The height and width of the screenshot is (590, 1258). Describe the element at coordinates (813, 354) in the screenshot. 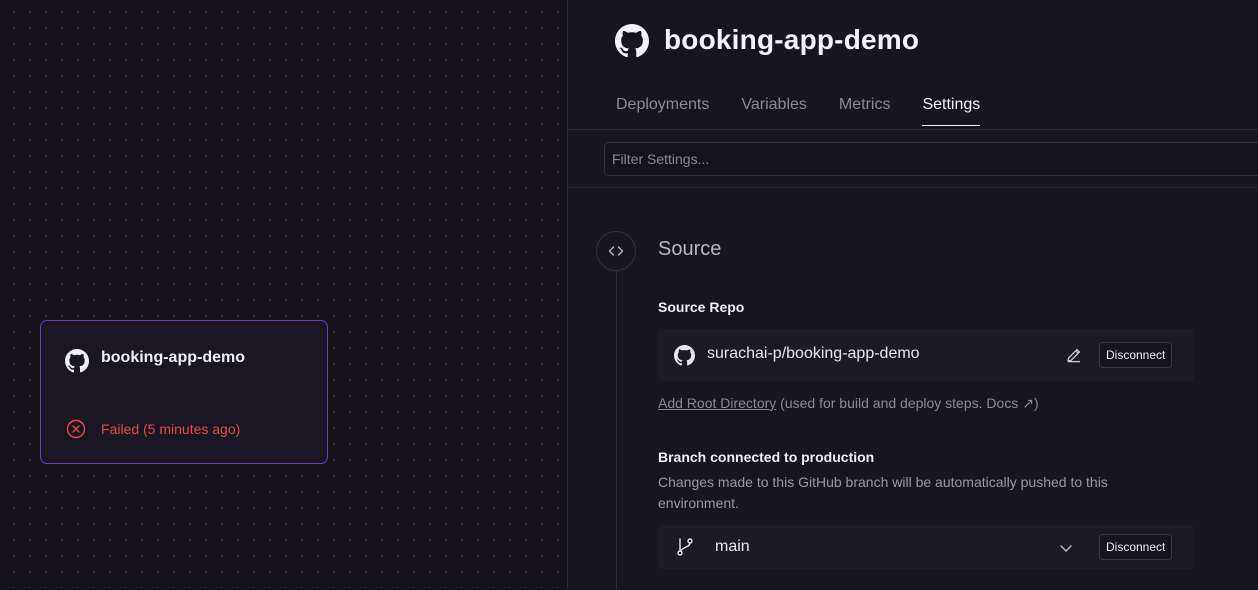

I see `repo-name: surachai-p/booking-app-demo` at that location.